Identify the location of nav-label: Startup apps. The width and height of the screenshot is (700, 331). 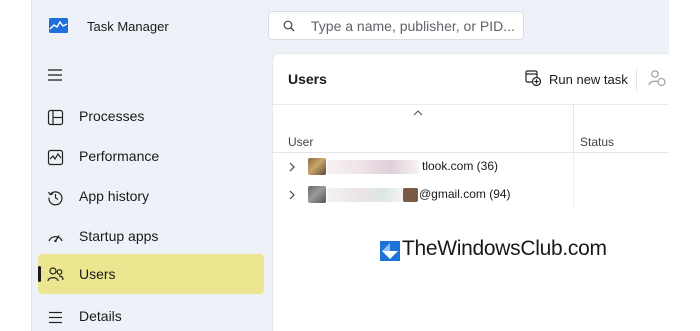
(119, 236).